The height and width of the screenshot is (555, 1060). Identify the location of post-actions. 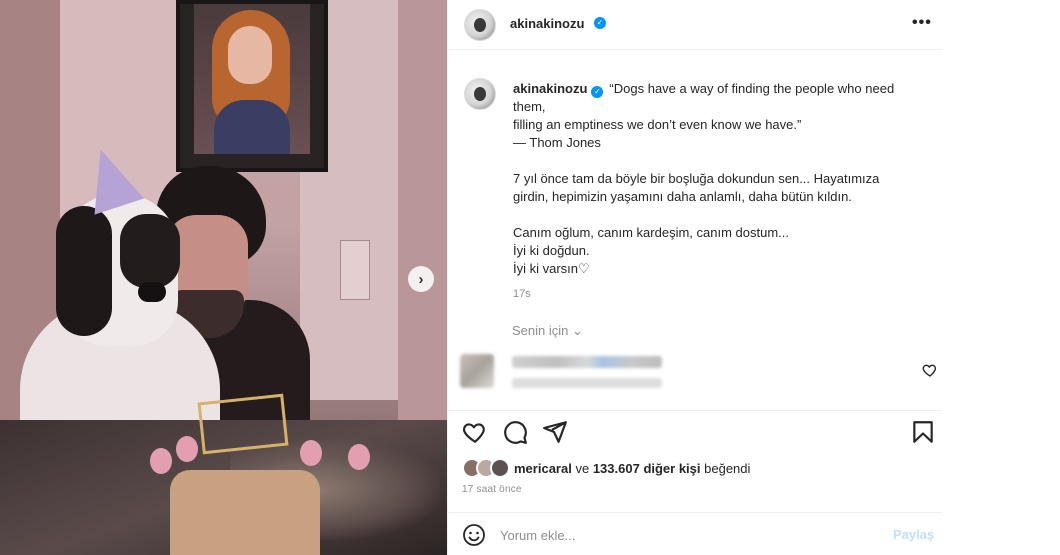
(695, 431).